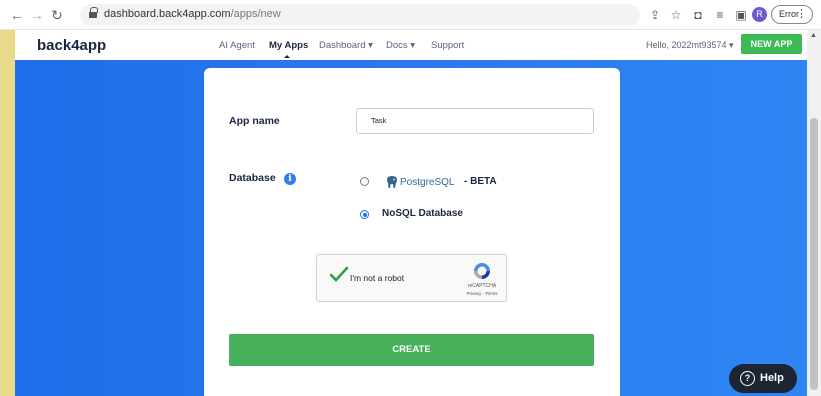  I want to click on reading-list-icon: ≡, so click(720, 15).